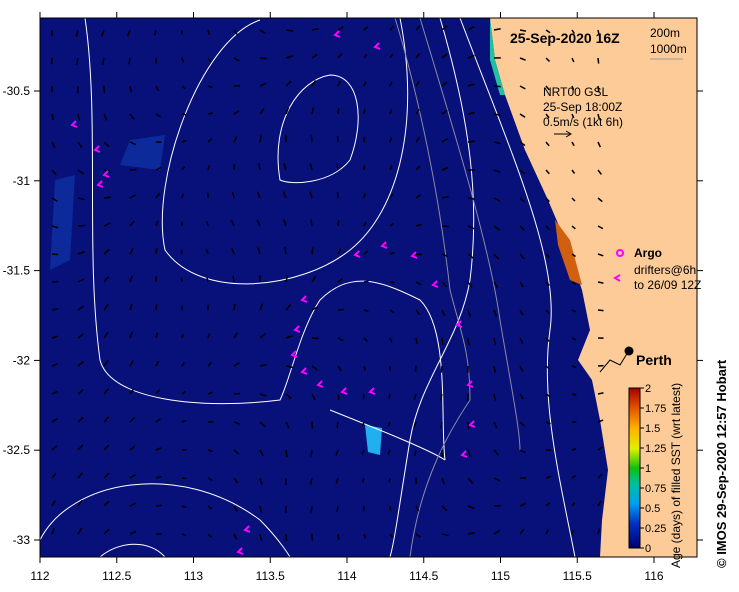 Image resolution: width=739 pixels, height=592 pixels. Describe the element at coordinates (22, 360) in the screenshot. I see `y-tick-label: -32` at that location.